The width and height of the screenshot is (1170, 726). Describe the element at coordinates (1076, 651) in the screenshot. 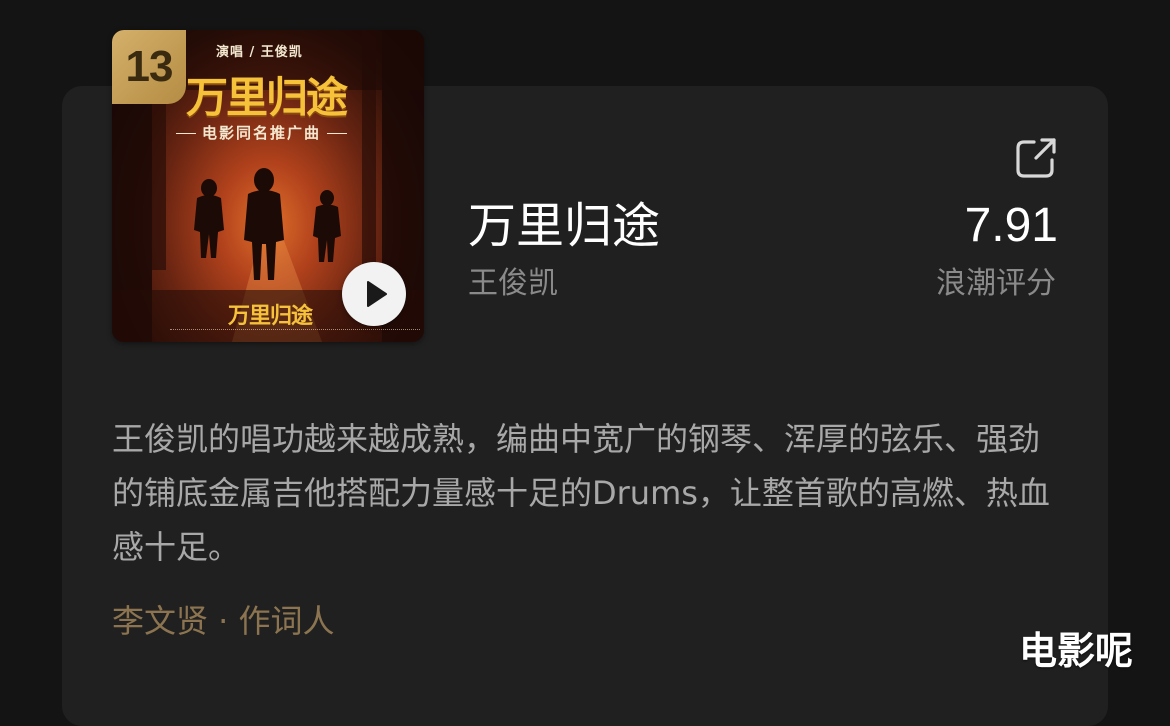

I see `watermark: 电影呢` at that location.